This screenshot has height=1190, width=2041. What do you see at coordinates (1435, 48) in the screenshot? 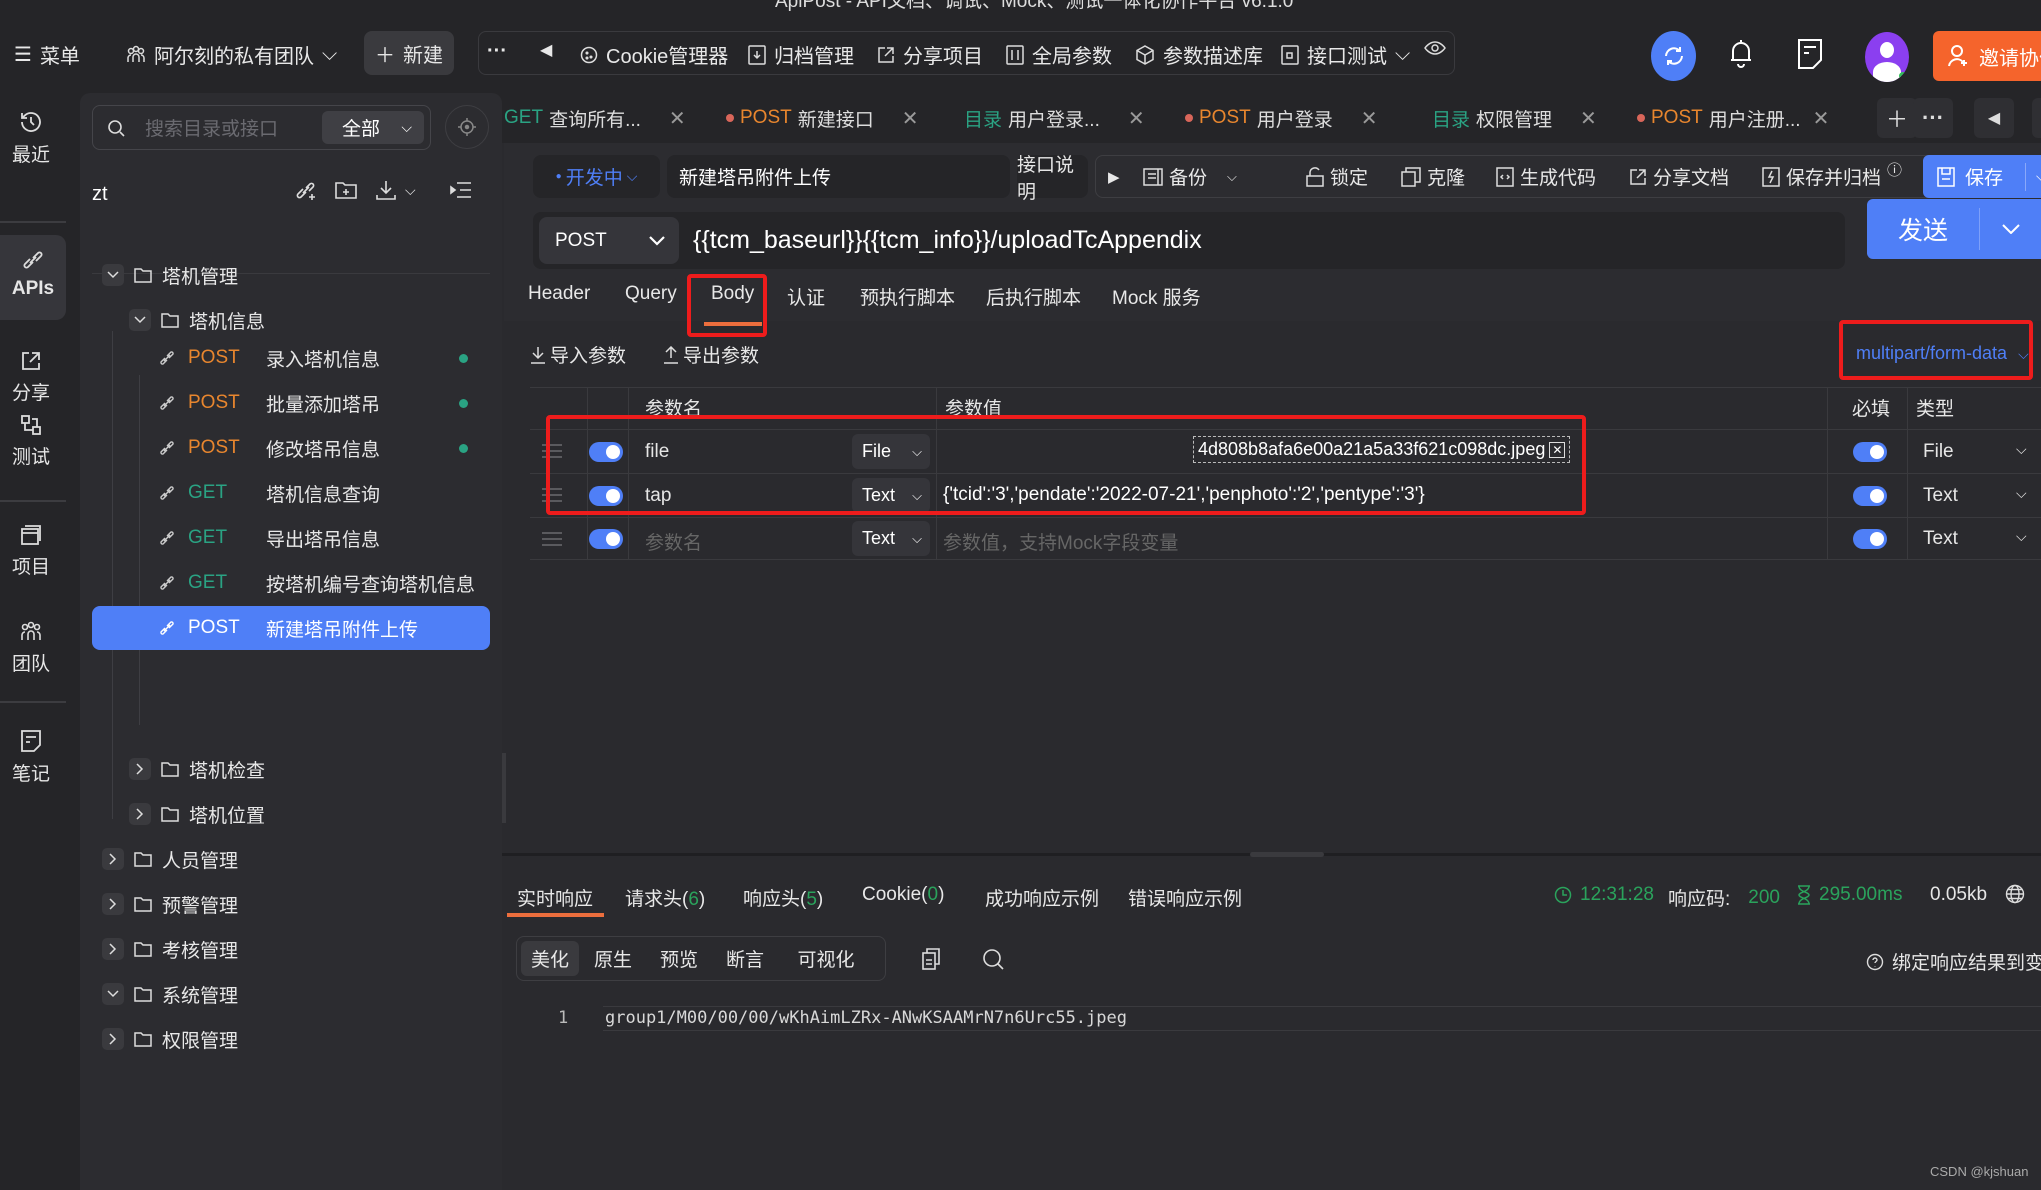
I see `eye-icon` at bounding box center [1435, 48].